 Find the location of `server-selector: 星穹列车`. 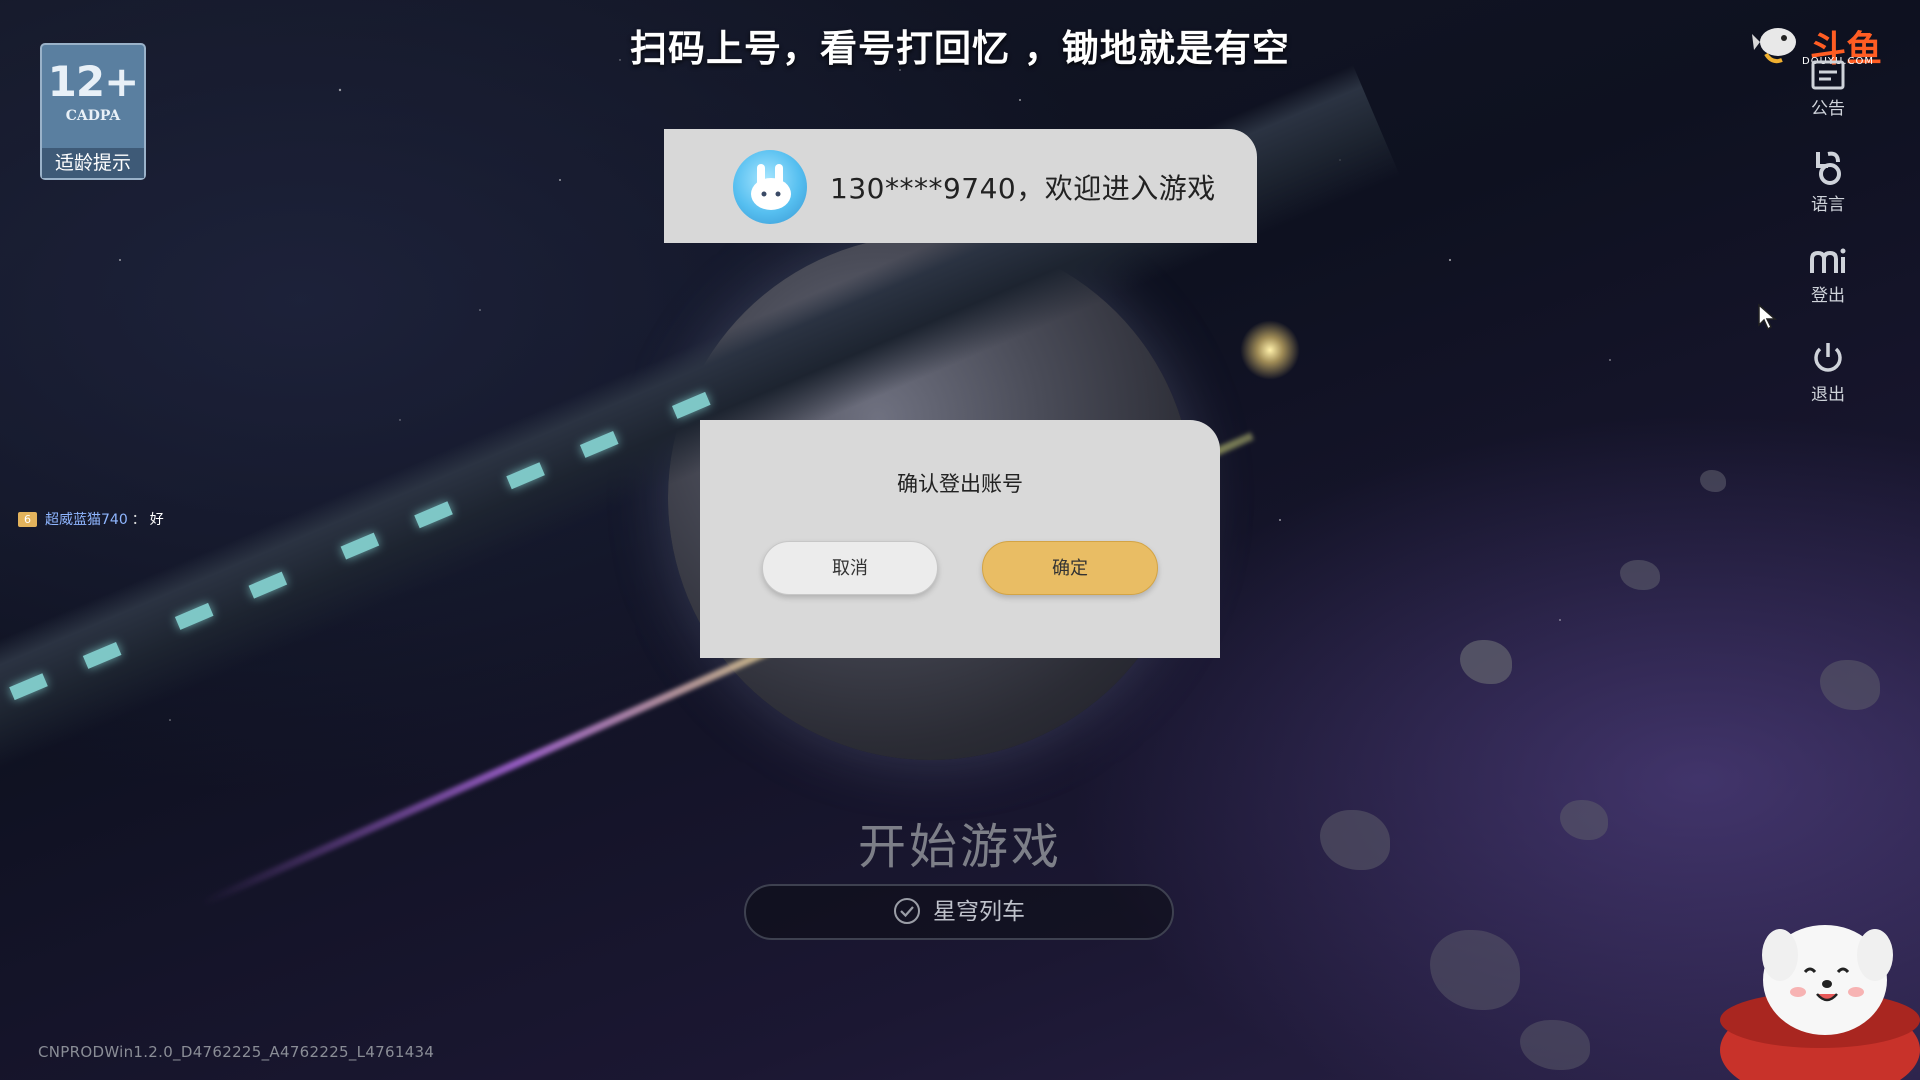

server-selector: 星穹列车 is located at coordinates (959, 912).